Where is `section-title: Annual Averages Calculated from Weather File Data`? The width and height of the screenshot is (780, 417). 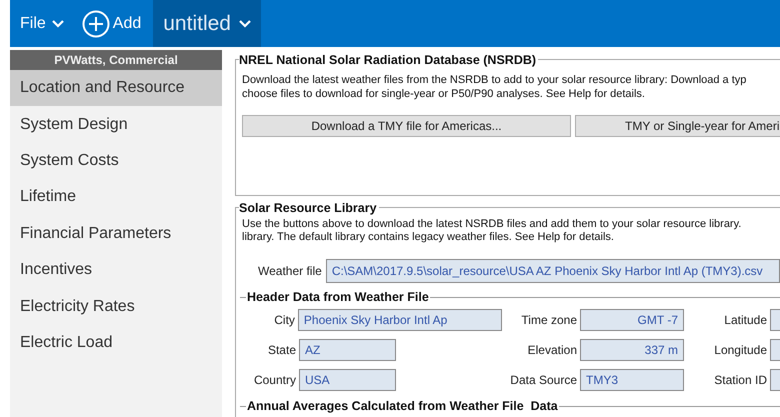
section-title: Annual Averages Calculated from Weather File Data is located at coordinates (402, 406).